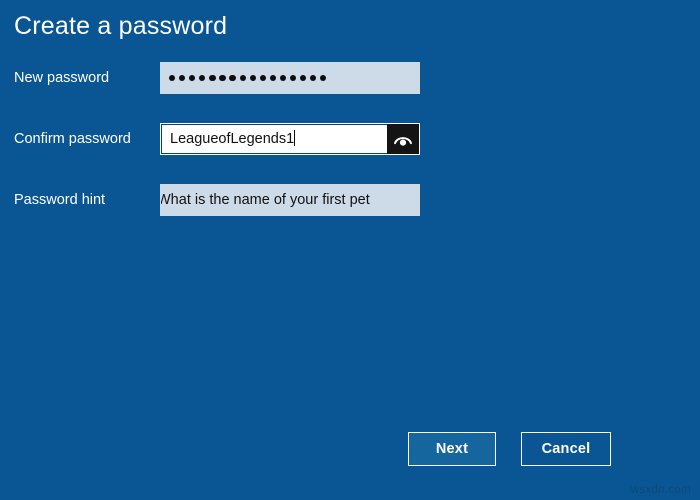 This screenshot has width=700, height=500. I want to click on confirm-password-input: LeagueofLegends1, so click(290, 139).